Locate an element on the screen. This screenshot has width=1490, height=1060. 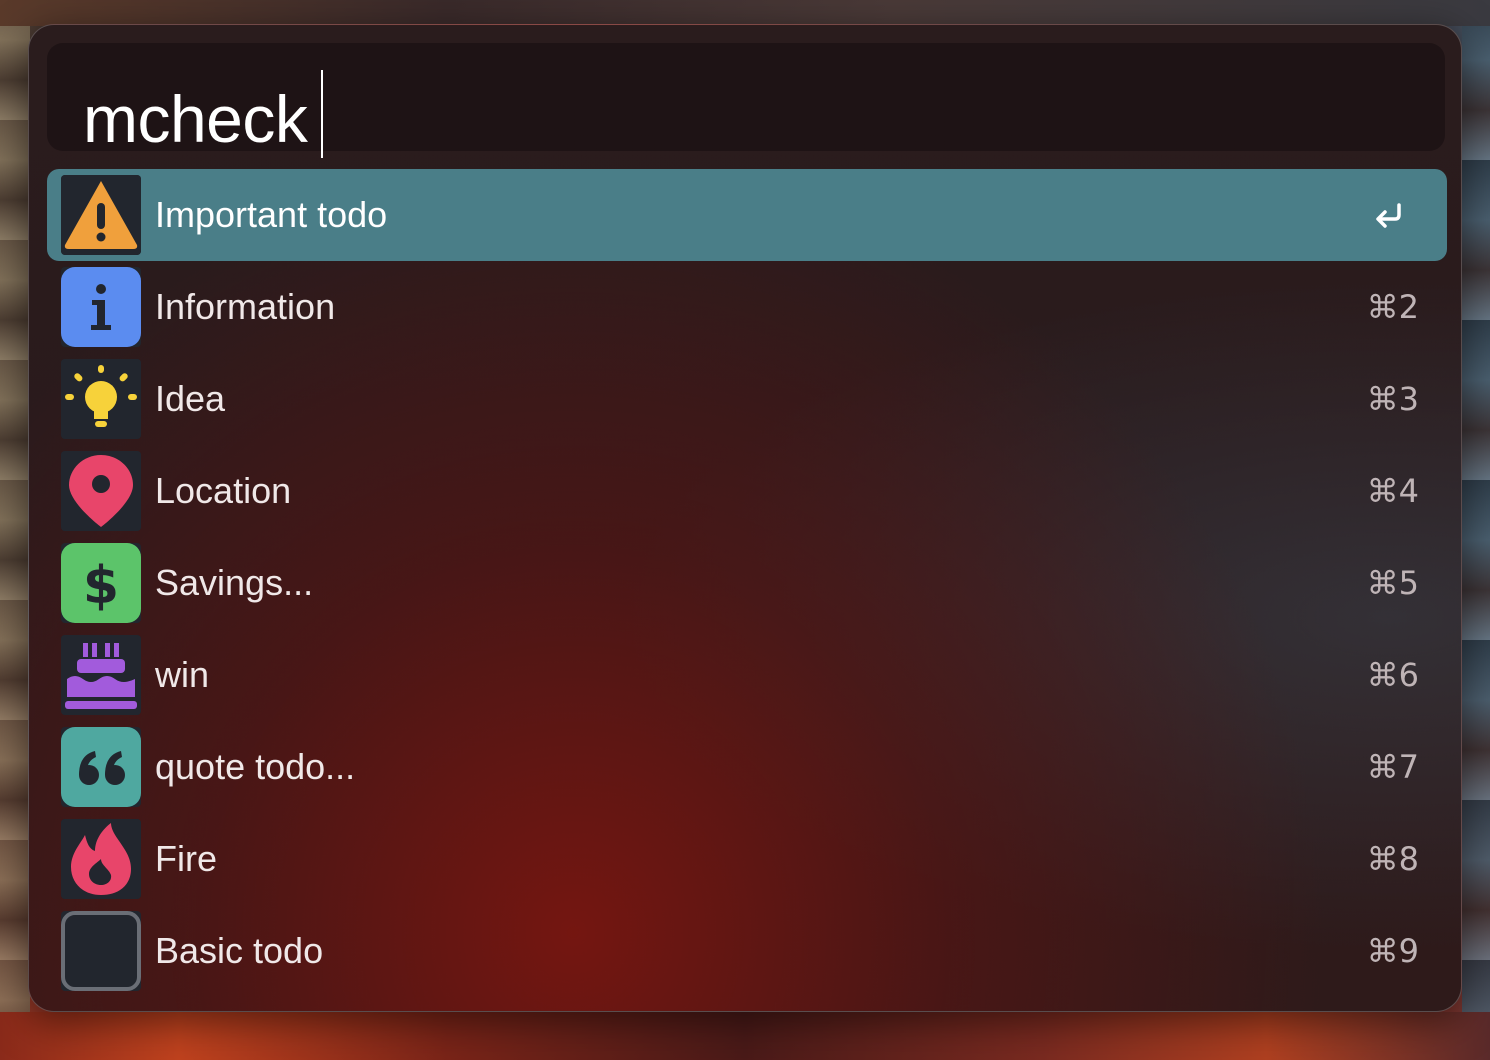
result-item-savings: $ Savings... ⌘5 is located at coordinates (747, 583).